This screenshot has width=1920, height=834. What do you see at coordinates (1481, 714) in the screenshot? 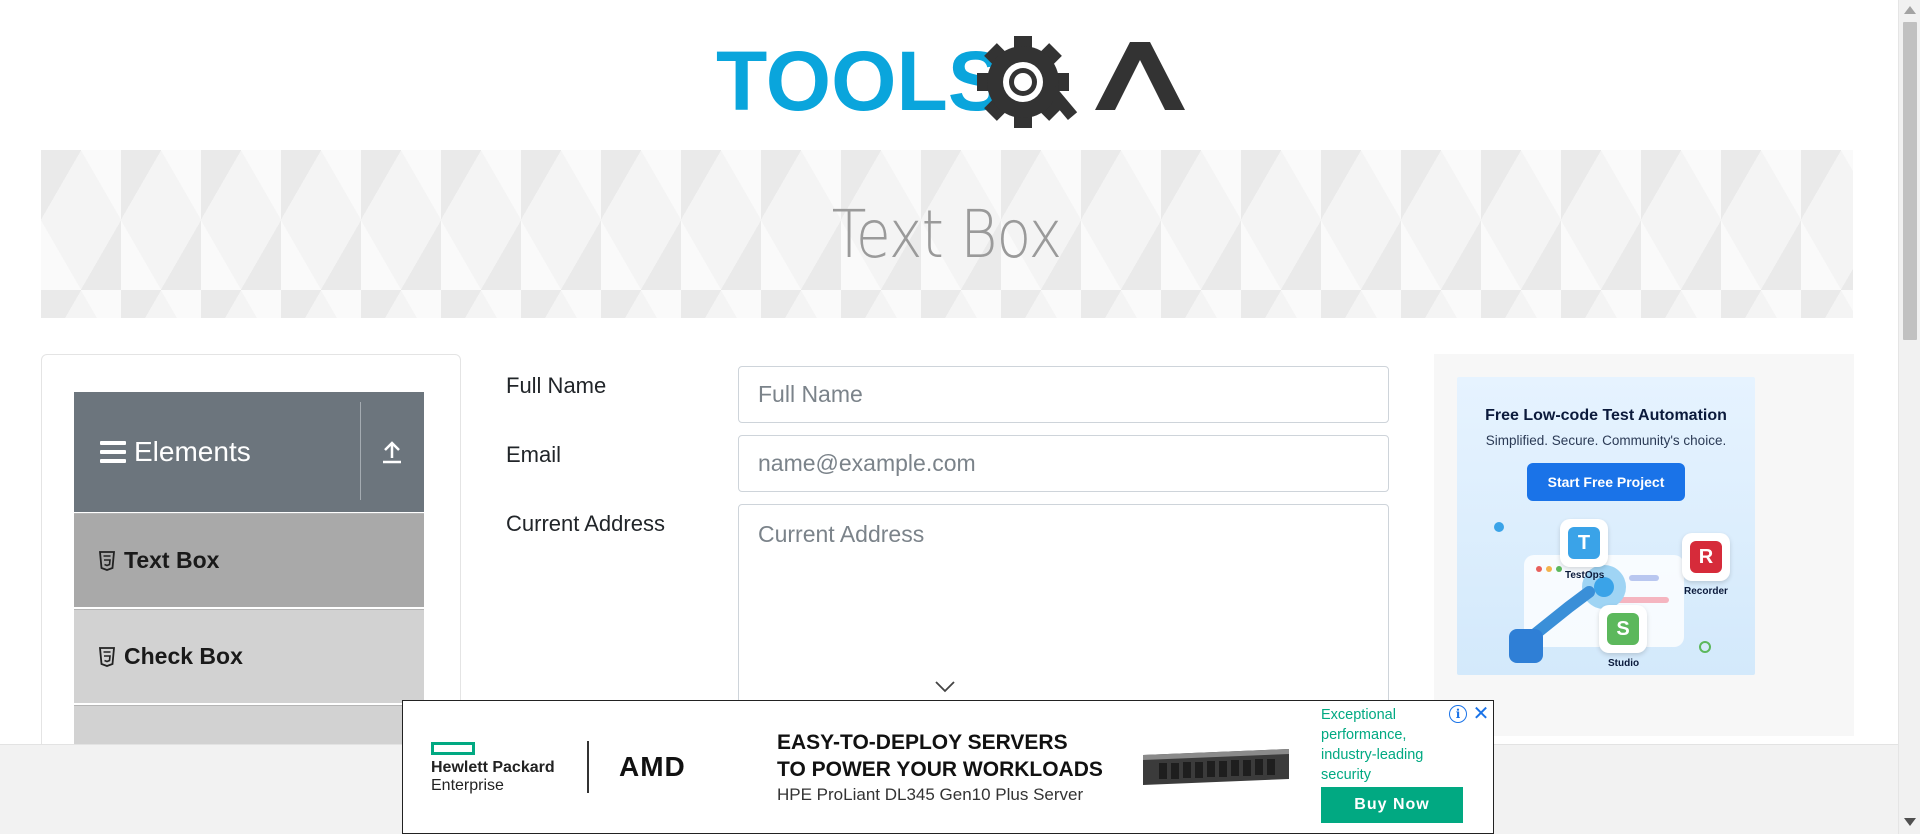
I see `close-icon: ✕` at bounding box center [1481, 714].